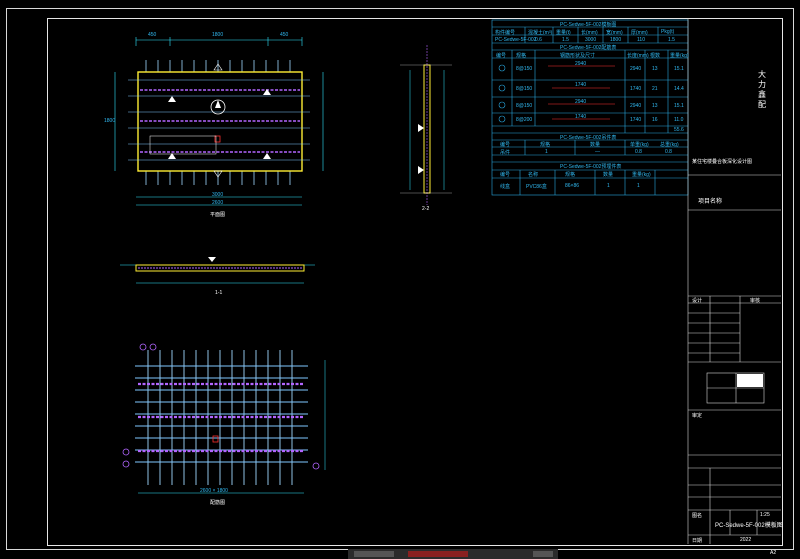 Image resolution: width=800 pixels, height=559 pixels. Describe the element at coordinates (505, 33) in the screenshot. I see `t1-header: 构件编号` at that location.